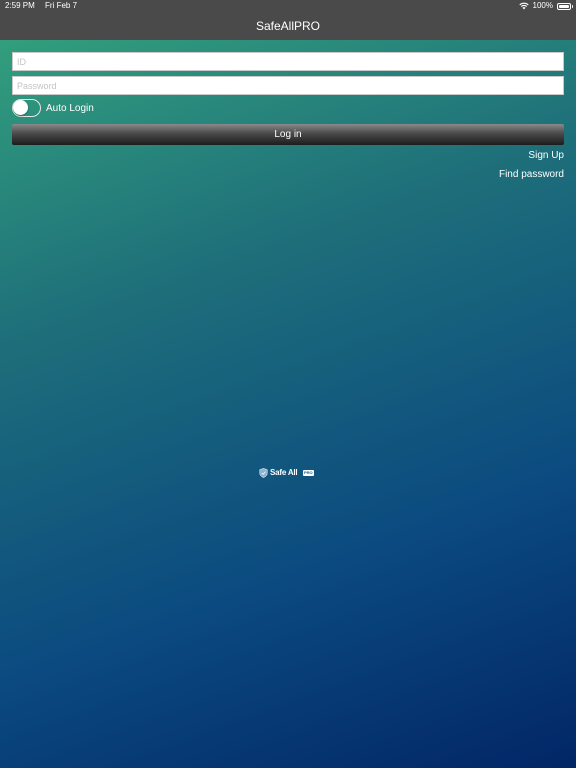  What do you see at coordinates (572, 6) in the screenshot?
I see `battery-tip` at bounding box center [572, 6].